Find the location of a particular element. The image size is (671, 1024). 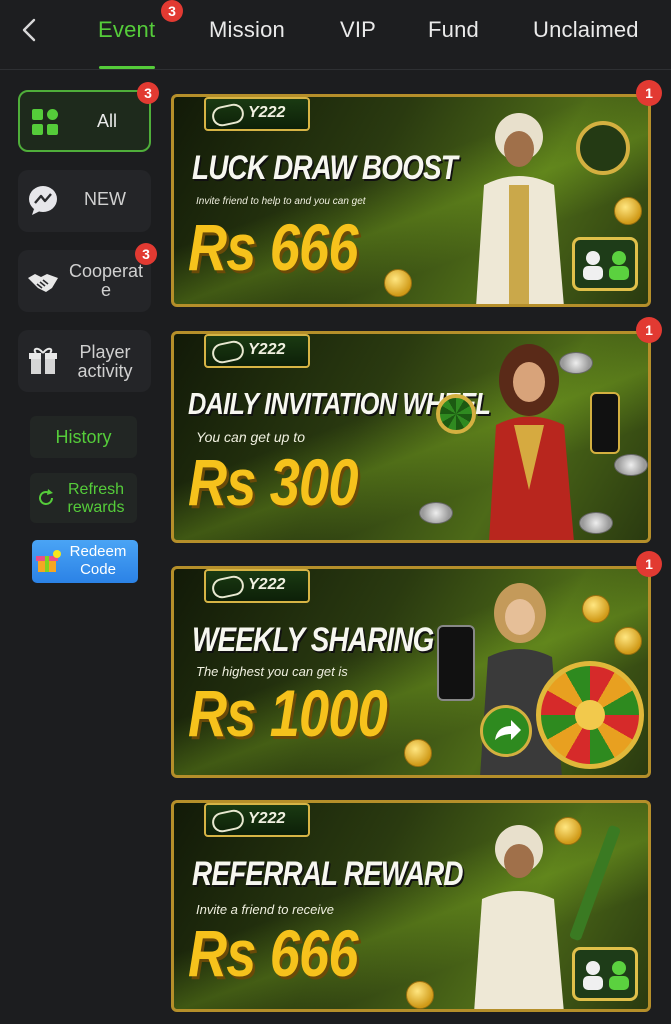

sidebar-cooperate-badge: 3 is located at coordinates (146, 254).